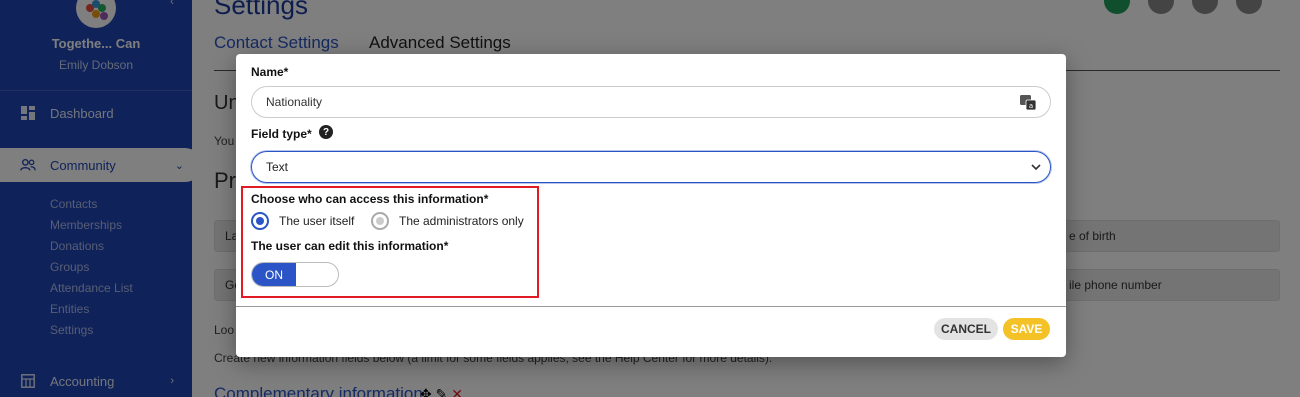  Describe the element at coordinates (294, 102) in the screenshot. I see `name-value: Nationality` at that location.